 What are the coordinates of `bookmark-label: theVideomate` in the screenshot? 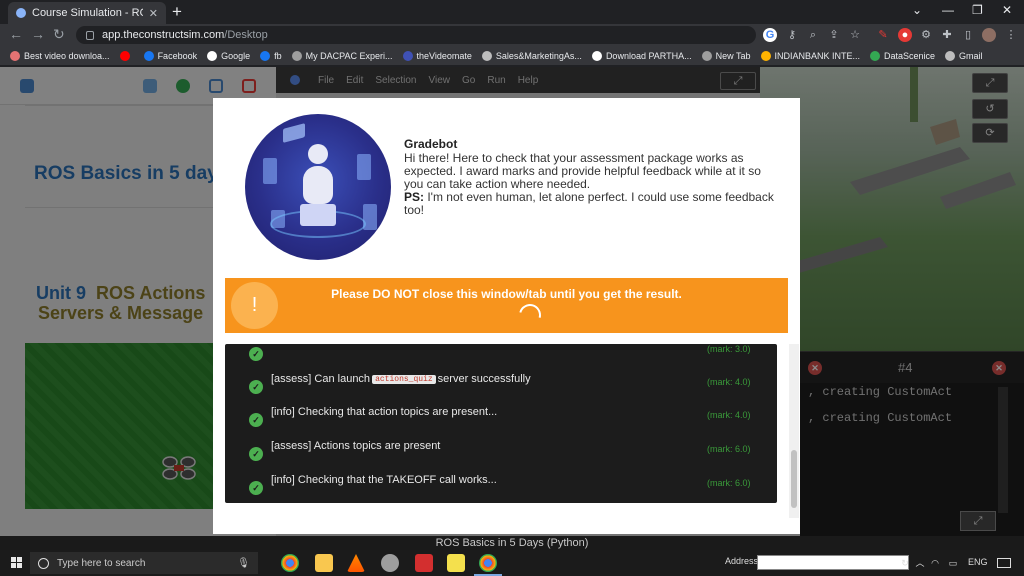 It's located at (444, 55).